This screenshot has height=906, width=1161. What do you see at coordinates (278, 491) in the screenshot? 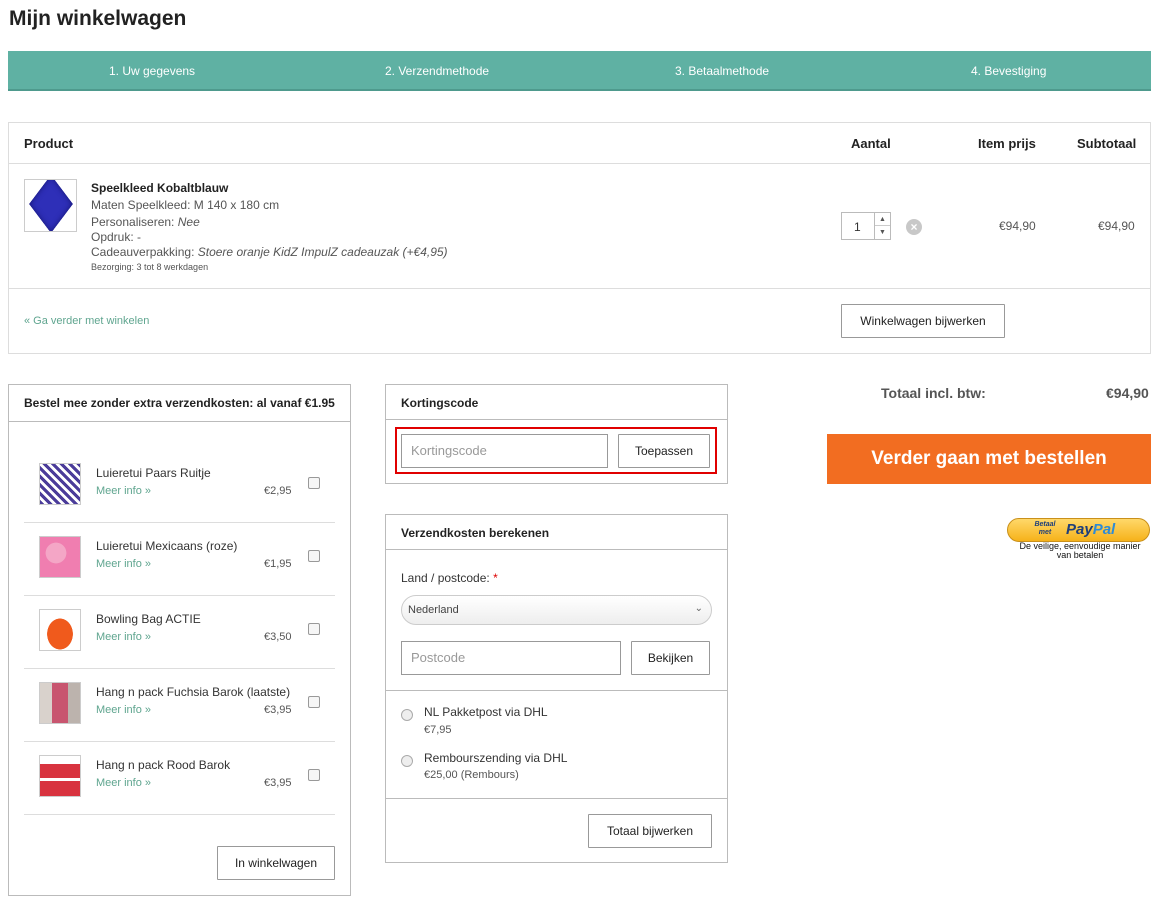
I see `upsell-item-price: €2,95` at bounding box center [278, 491].